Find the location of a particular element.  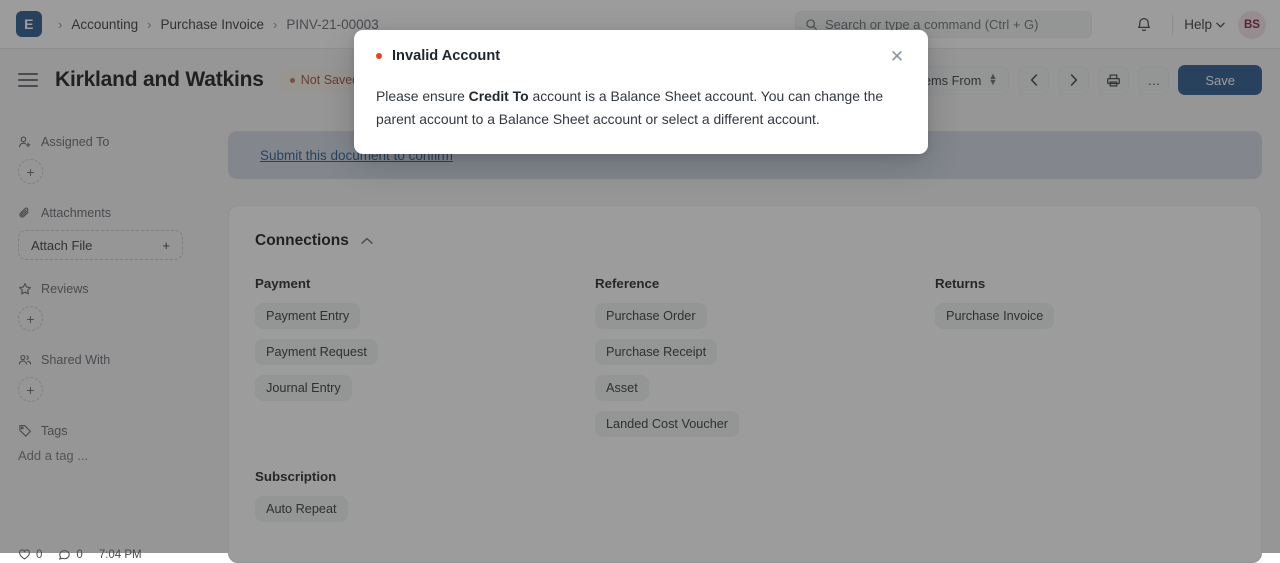

sidebar-label-attachments: Attachments is located at coordinates (106, 213).